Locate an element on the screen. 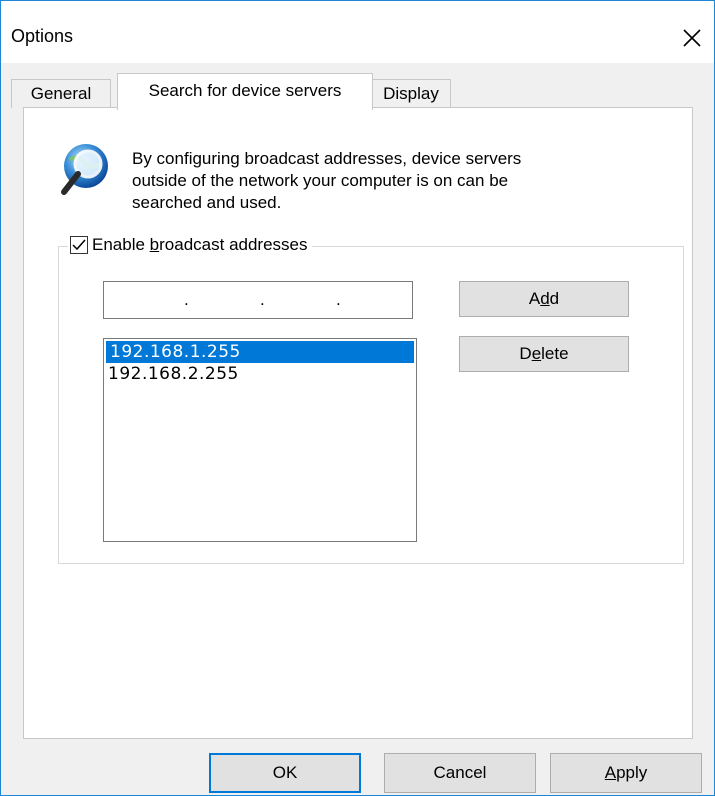 The height and width of the screenshot is (796, 715). list-item: 192.168.1.255 is located at coordinates (260, 352).